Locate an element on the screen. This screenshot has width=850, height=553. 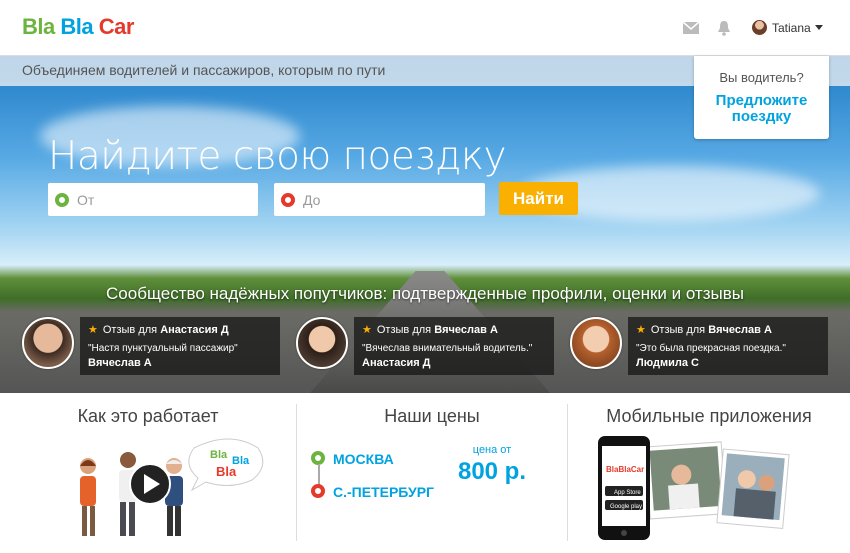
logo-part-2: Bla is located at coordinates (77, 26).